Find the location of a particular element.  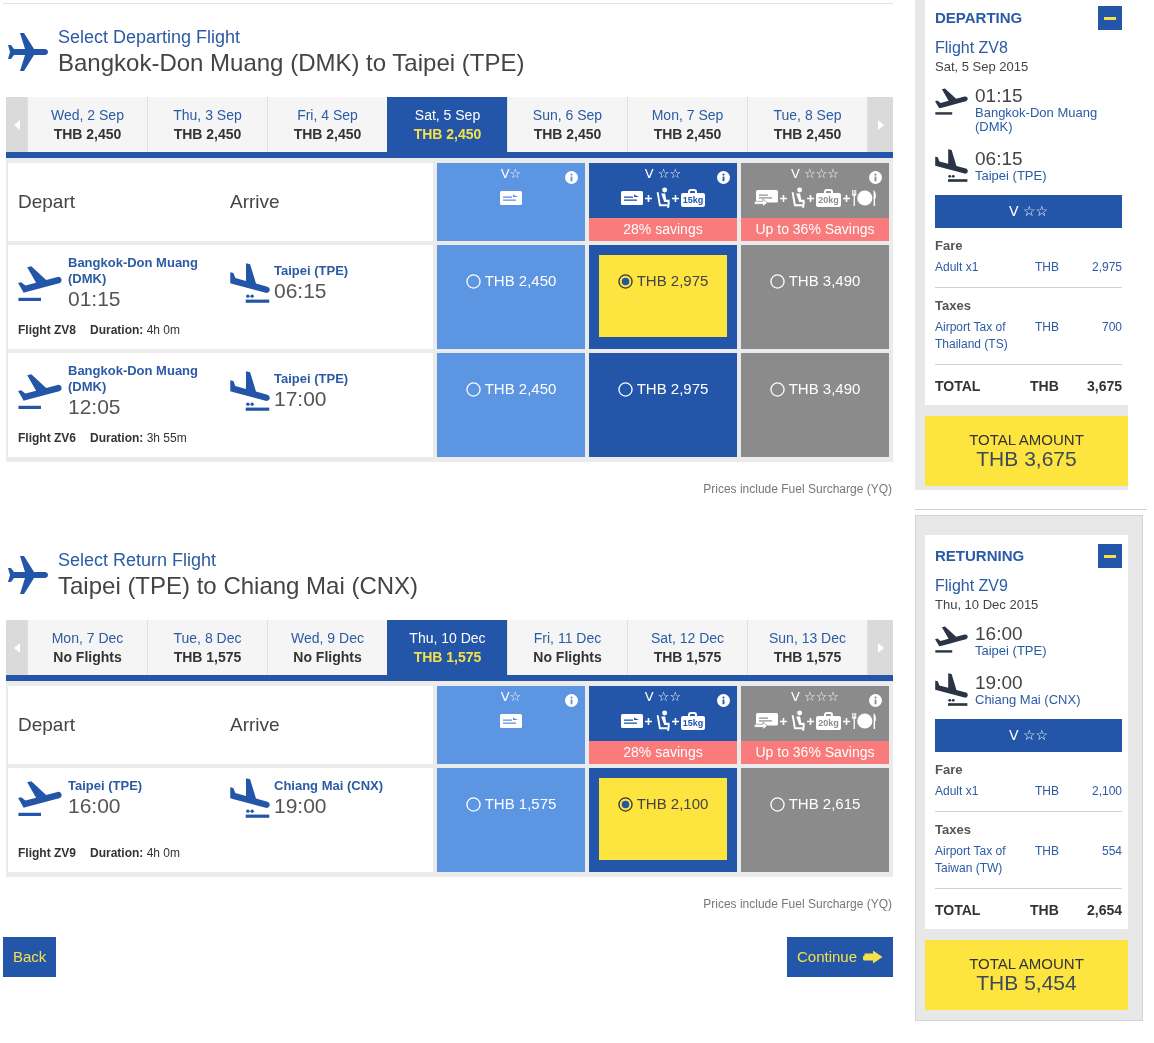

date-tab: Tue, 8 Sep THB 2,450 is located at coordinates (807, 124).